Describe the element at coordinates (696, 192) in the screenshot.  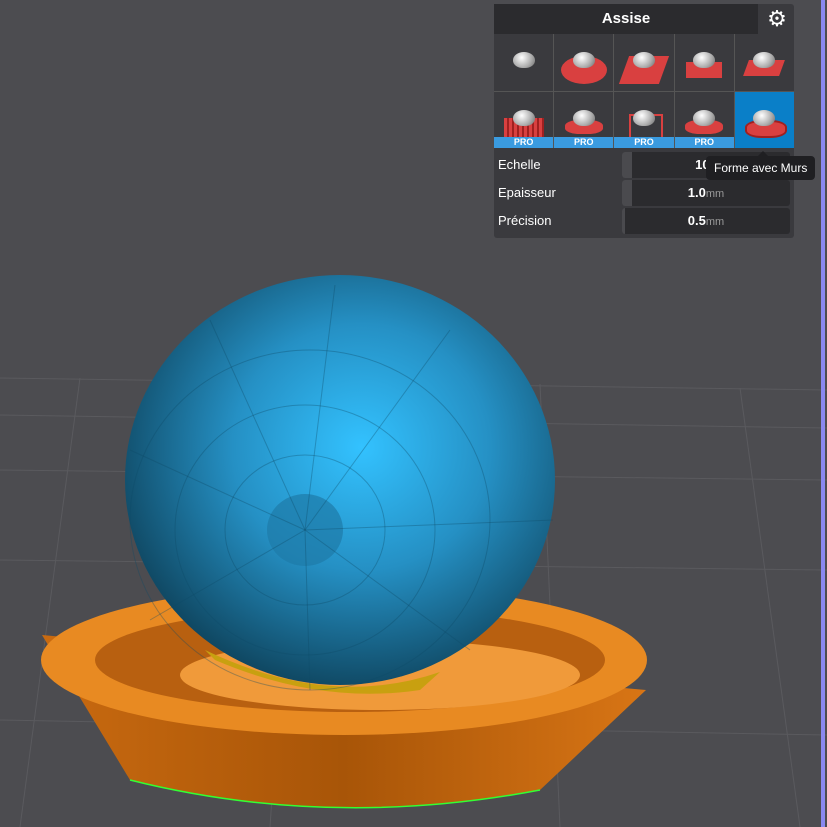
I see `field-value: 1.0` at that location.